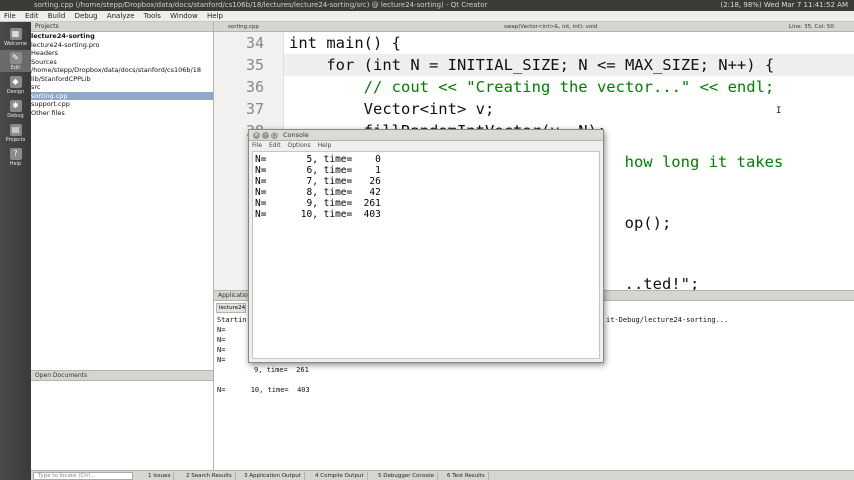  Describe the element at coordinates (779, 111) in the screenshot. I see `text-cursor-icon: I` at that location.